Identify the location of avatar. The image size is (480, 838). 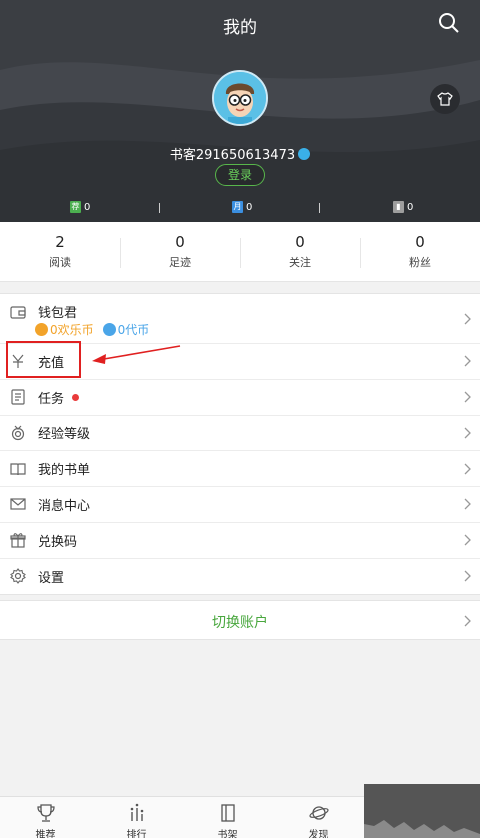
(240, 98).